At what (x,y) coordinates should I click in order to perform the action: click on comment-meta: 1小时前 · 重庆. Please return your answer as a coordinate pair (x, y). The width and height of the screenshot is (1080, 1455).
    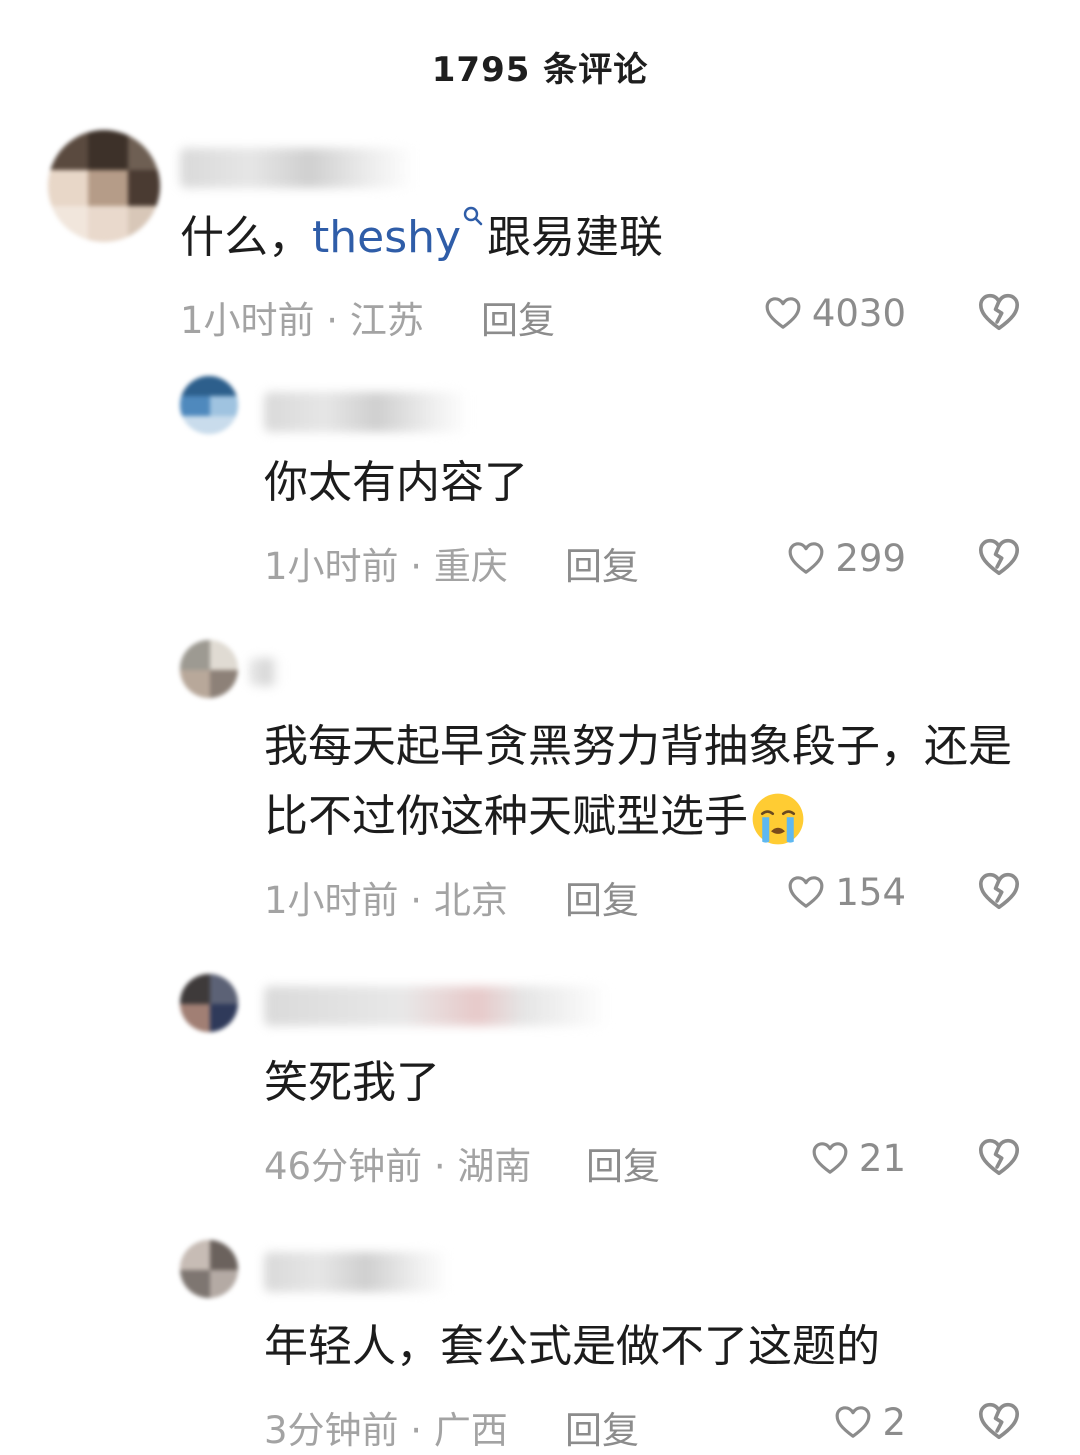
    Looking at the image, I should click on (386, 563).